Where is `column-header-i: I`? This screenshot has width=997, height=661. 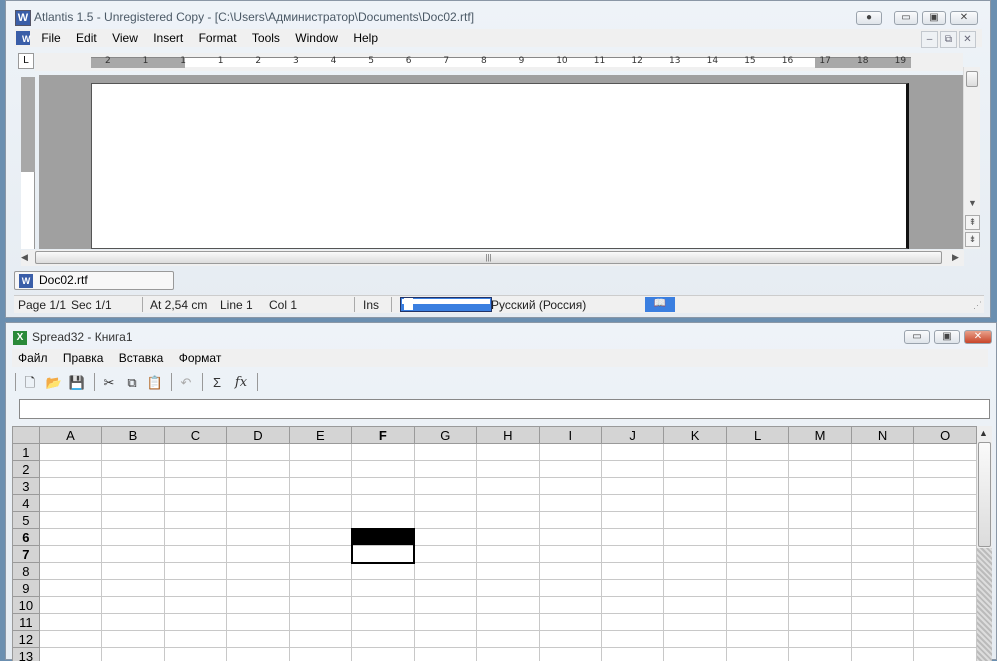 column-header-i: I is located at coordinates (570, 435).